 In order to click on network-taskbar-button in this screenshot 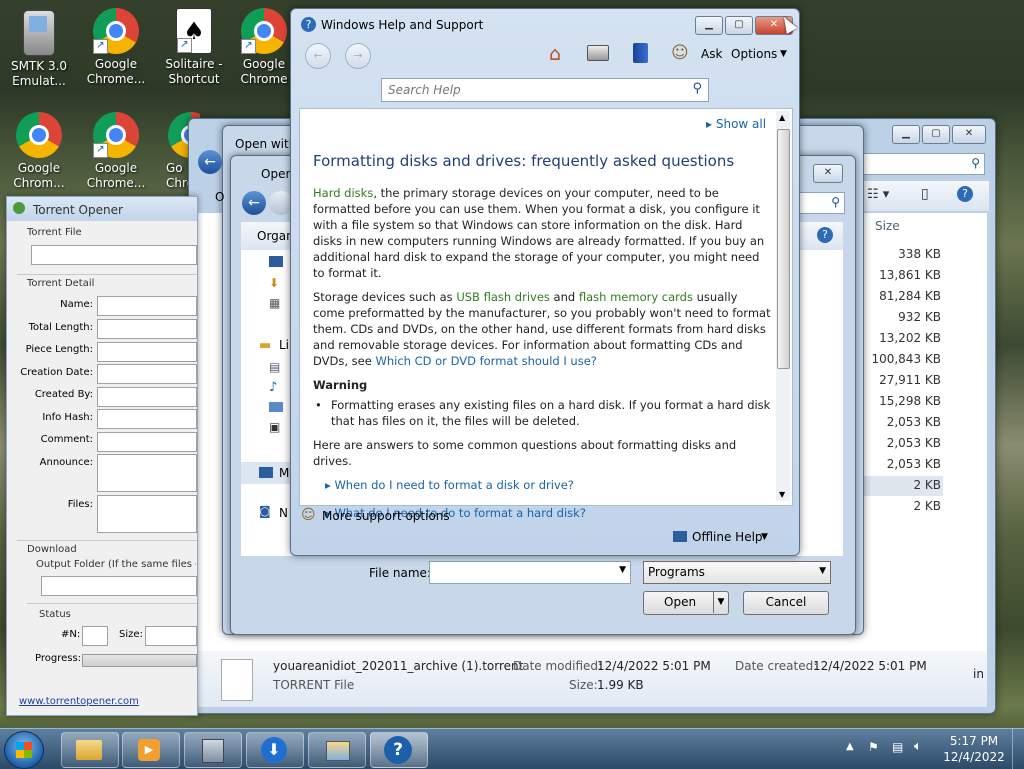, I will do `click(213, 750)`.